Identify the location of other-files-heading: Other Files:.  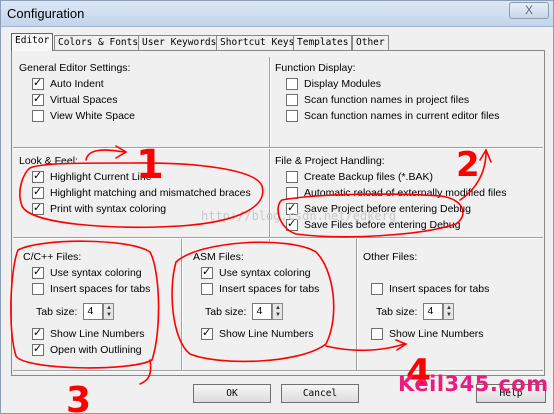
(390, 257).